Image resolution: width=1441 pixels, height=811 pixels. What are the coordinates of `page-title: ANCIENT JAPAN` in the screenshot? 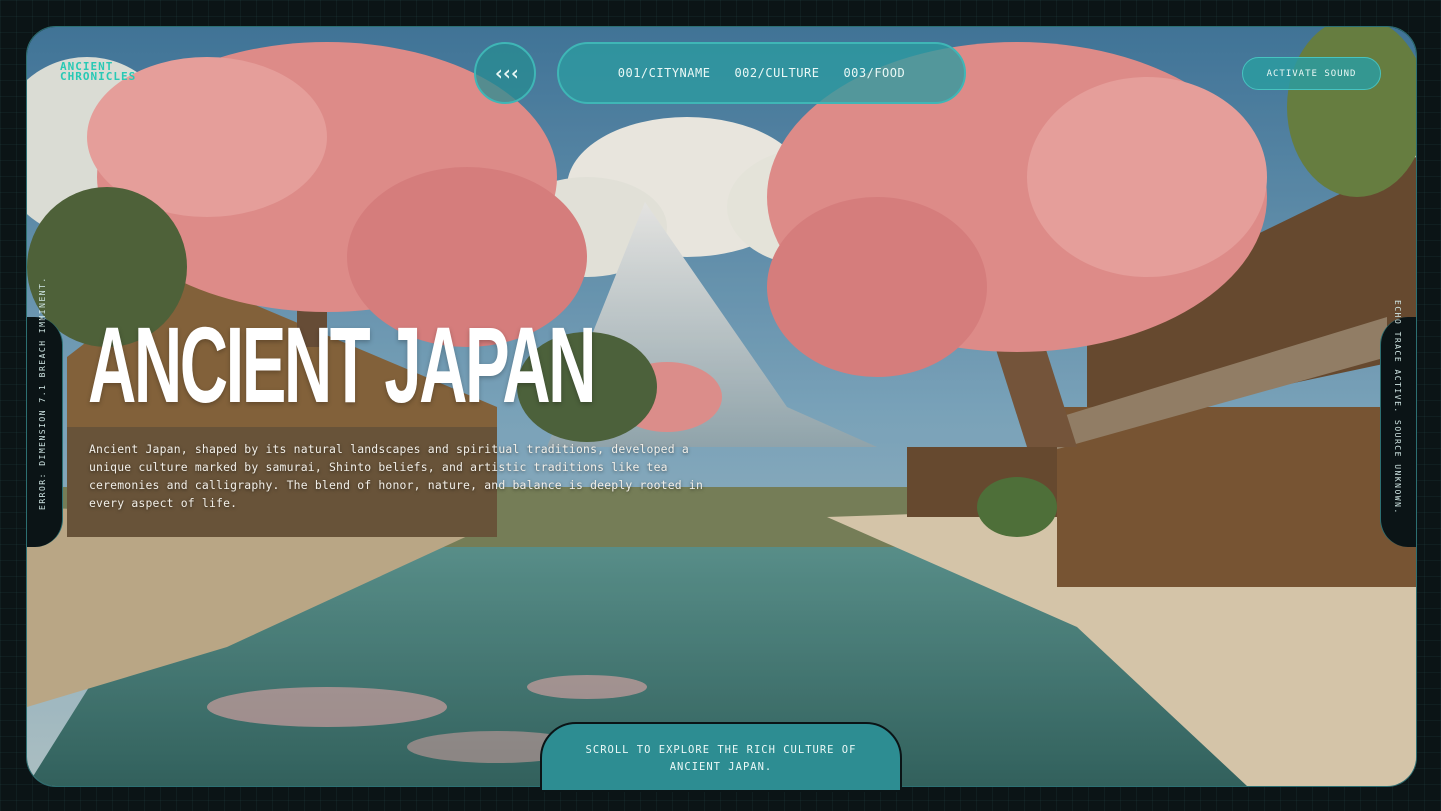 It's located at (342, 364).